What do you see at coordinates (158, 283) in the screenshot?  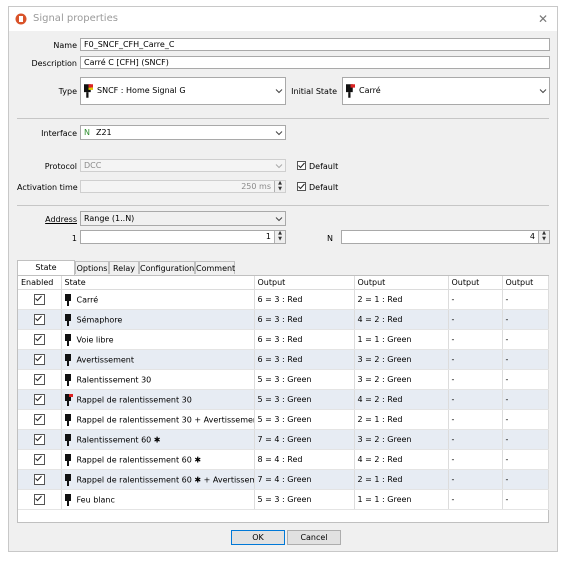 I see `column-header-state: State` at bounding box center [158, 283].